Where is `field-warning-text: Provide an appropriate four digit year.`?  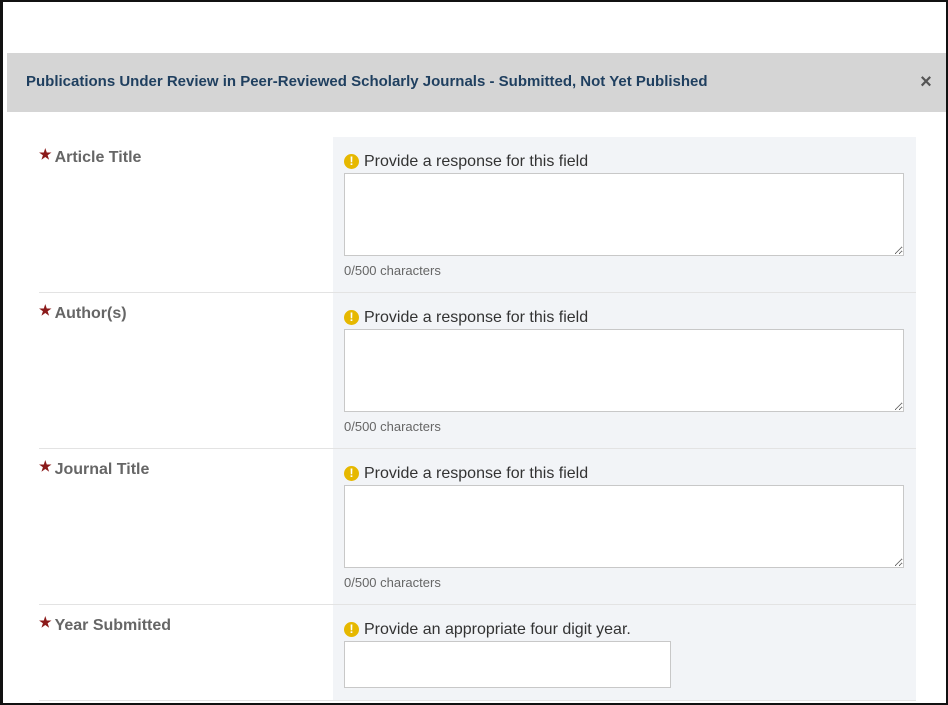
field-warning-text: Provide an appropriate four digit year. is located at coordinates (497, 629).